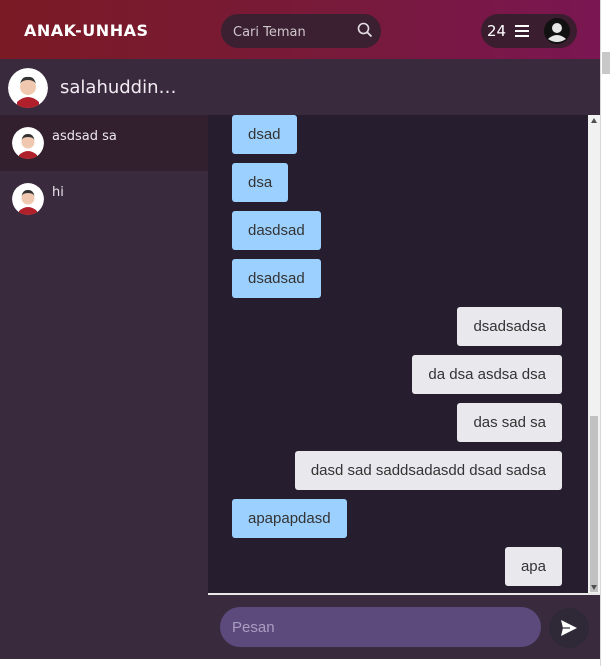 The height and width of the screenshot is (666, 610). I want to click on send-icon, so click(569, 628).